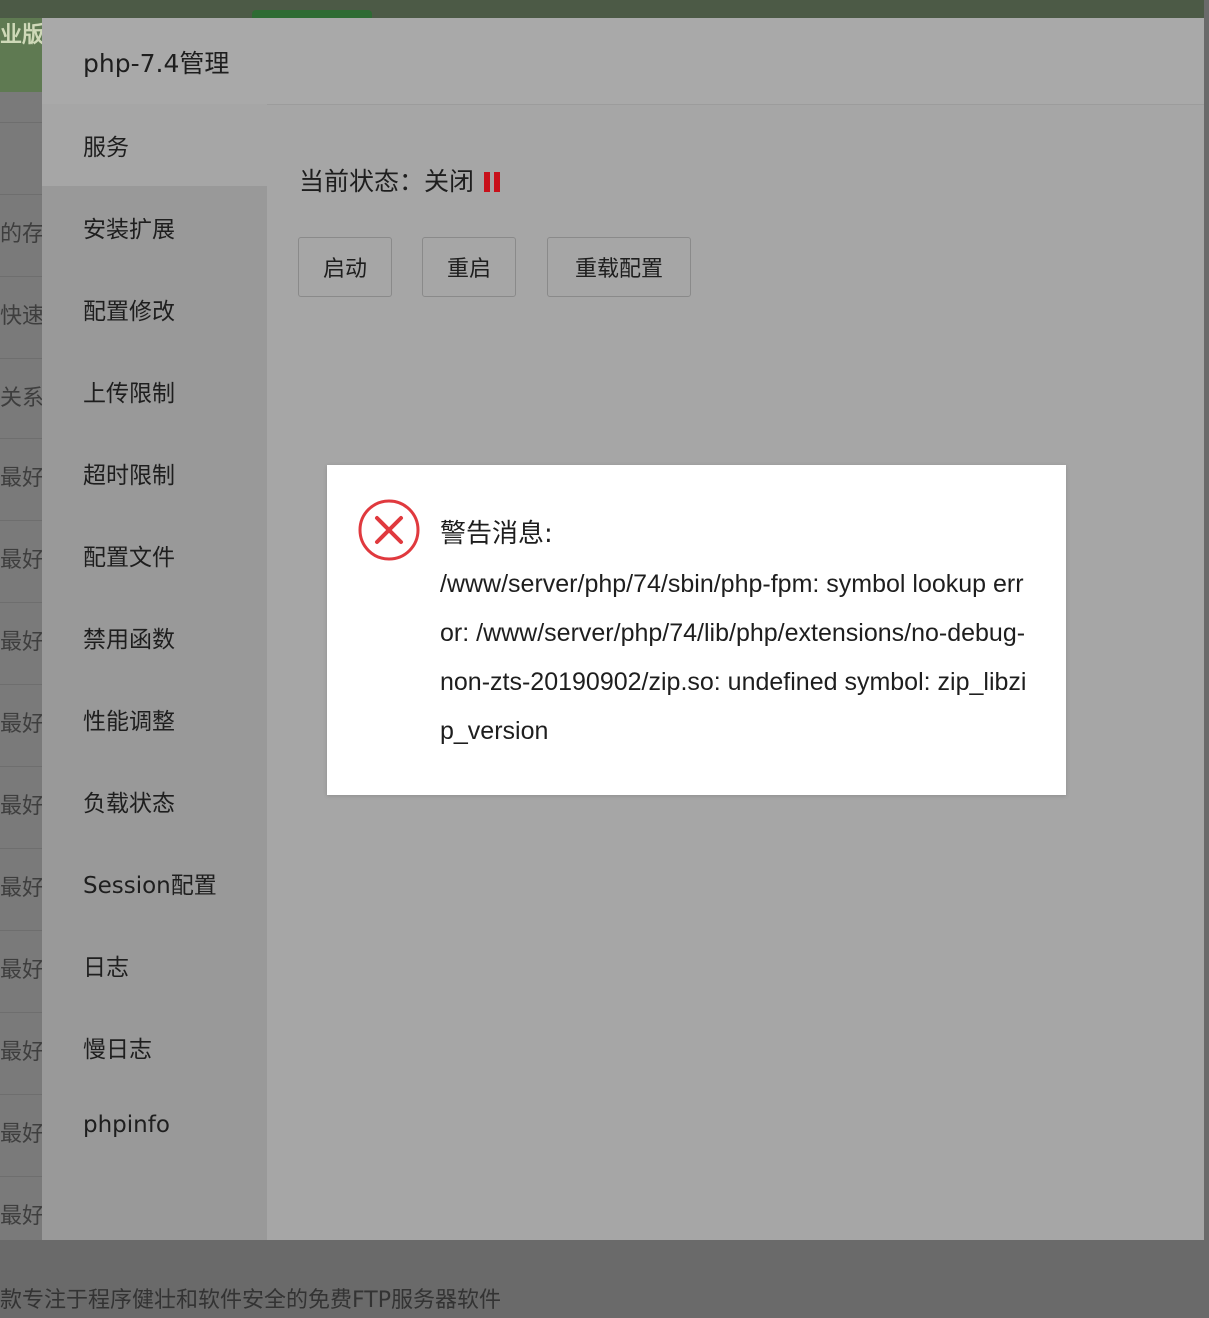 This screenshot has height=1318, width=1209. Describe the element at coordinates (150, 886) in the screenshot. I see `sidebar-item-label: Session配置` at that location.